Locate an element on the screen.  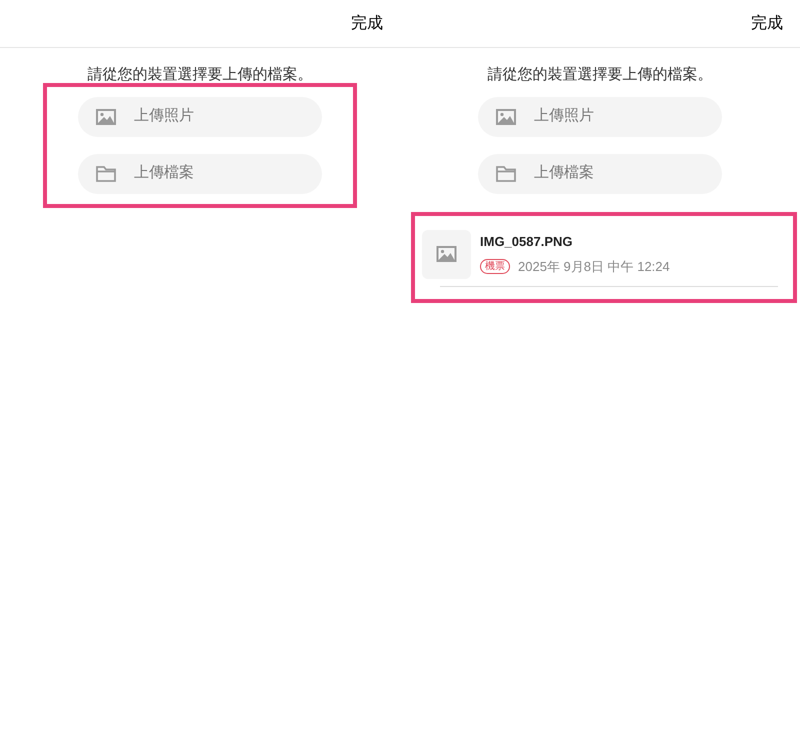
file-date: 2025年 9月8日 中午 12:24 is located at coordinates (594, 267).